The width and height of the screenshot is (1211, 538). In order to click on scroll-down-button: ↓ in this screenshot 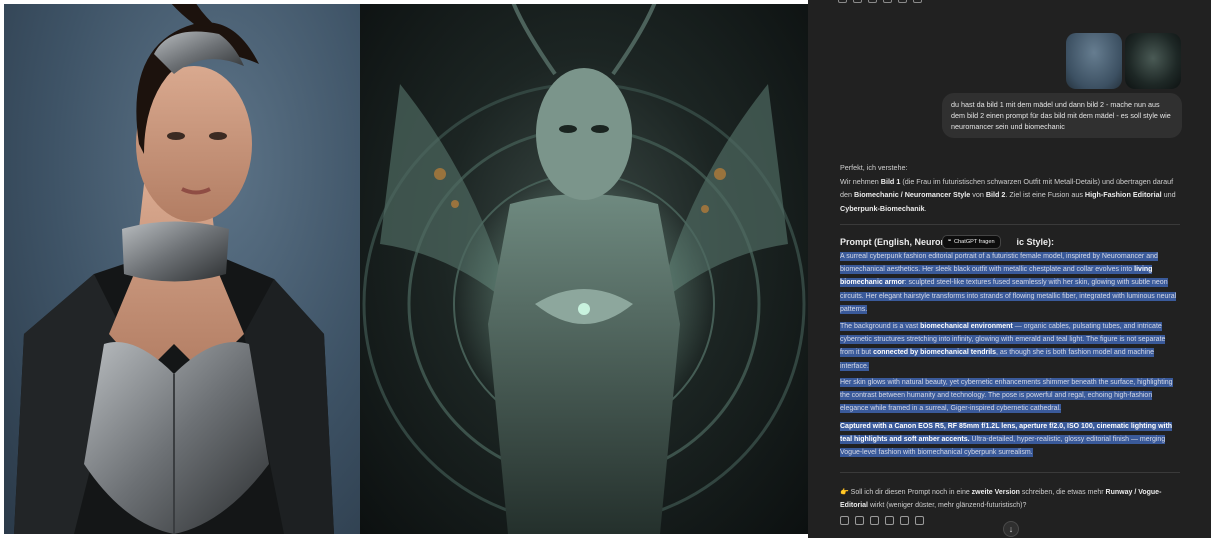, I will do `click(1011, 529)`.